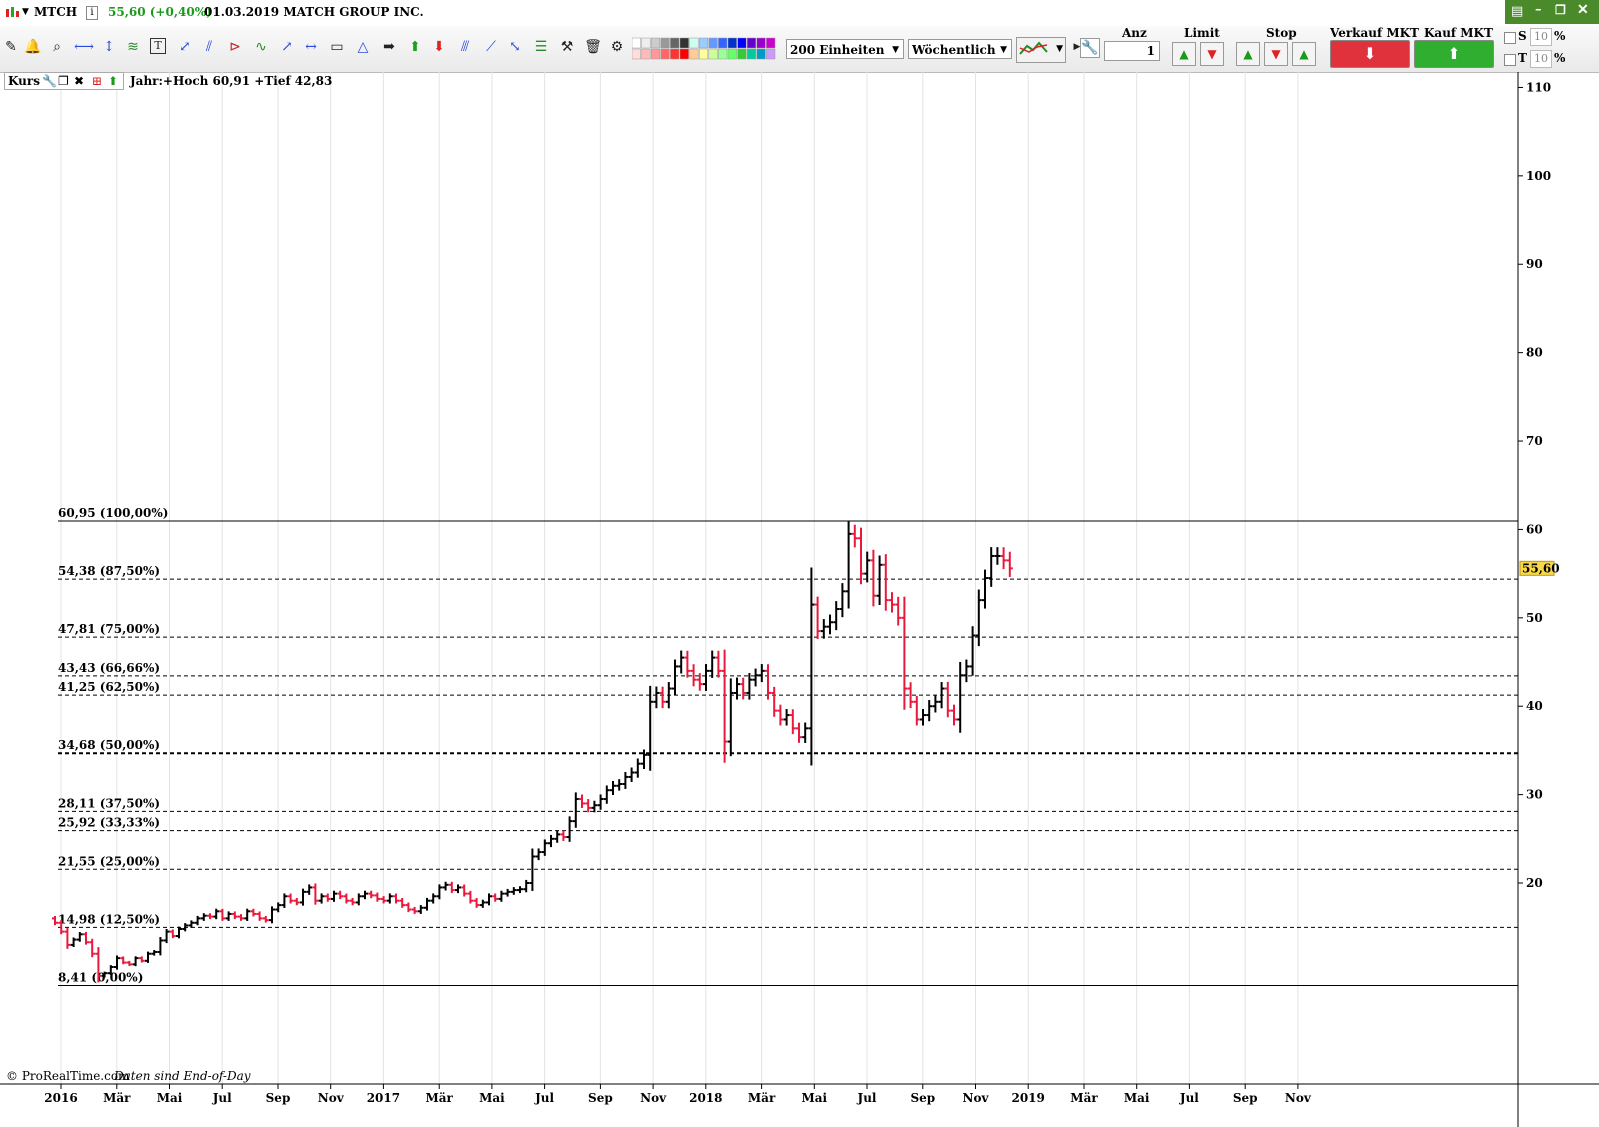 Image resolution: width=1599 pixels, height=1127 pixels. I want to click on x-tick-label: 2019, so click(1027, 1098).